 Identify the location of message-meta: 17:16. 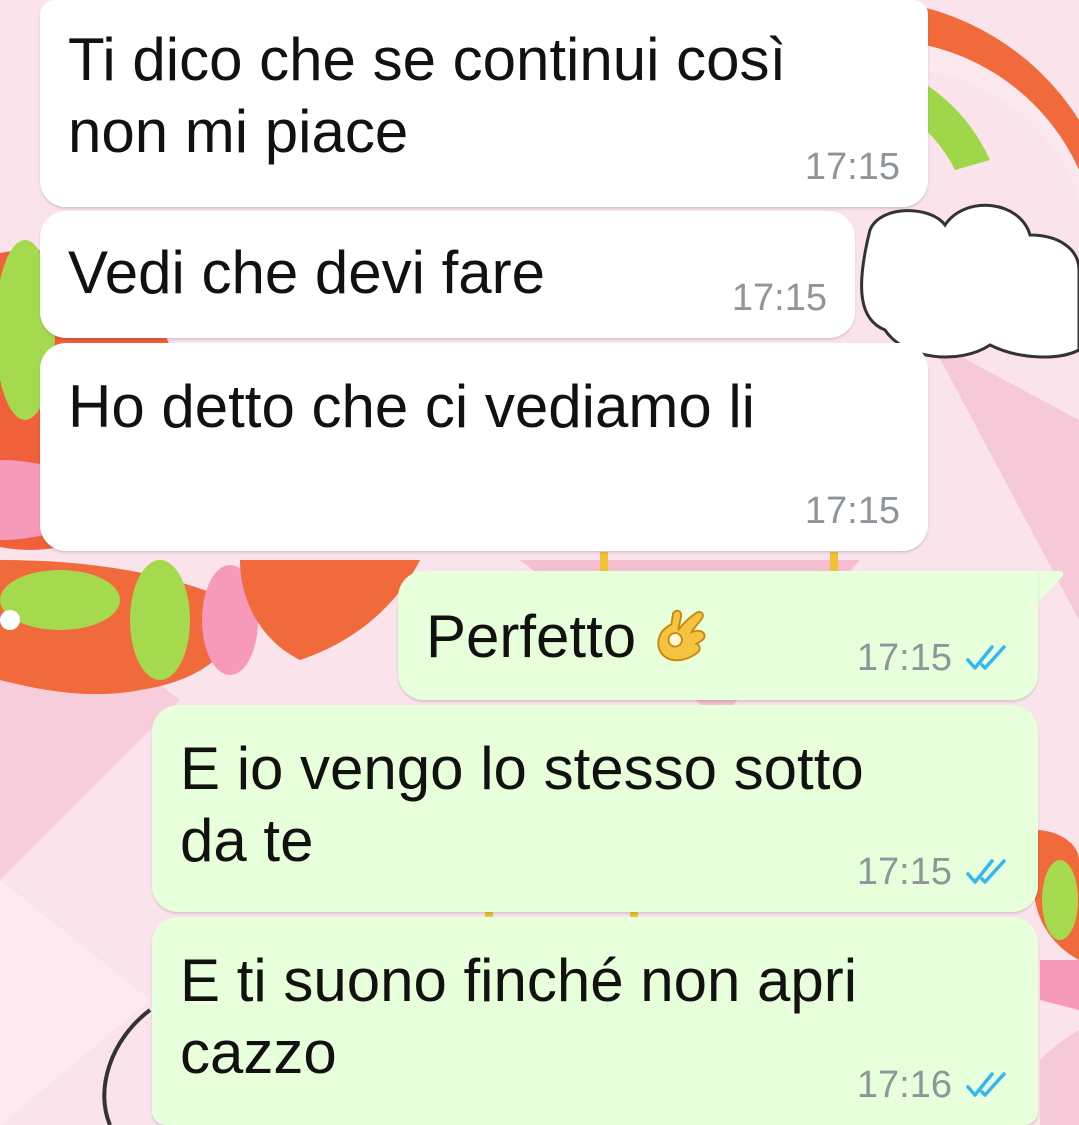
(934, 1085).